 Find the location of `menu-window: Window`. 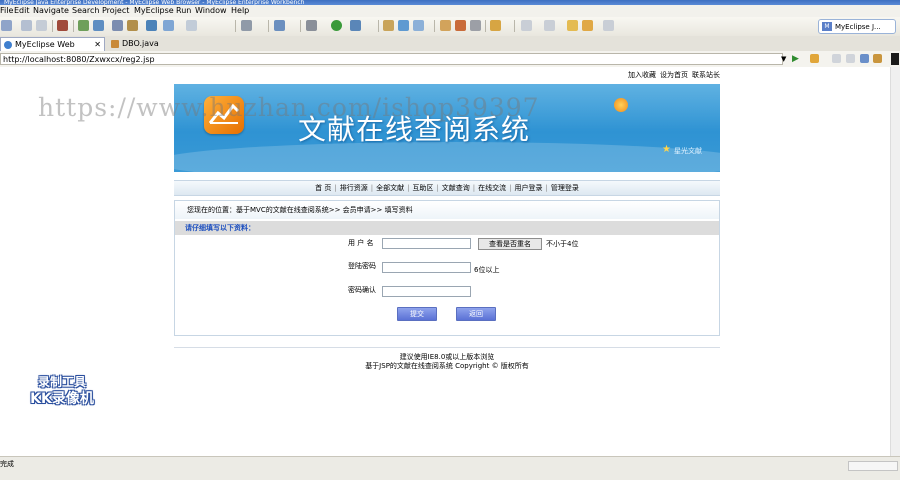

menu-window: Window is located at coordinates (211, 11).